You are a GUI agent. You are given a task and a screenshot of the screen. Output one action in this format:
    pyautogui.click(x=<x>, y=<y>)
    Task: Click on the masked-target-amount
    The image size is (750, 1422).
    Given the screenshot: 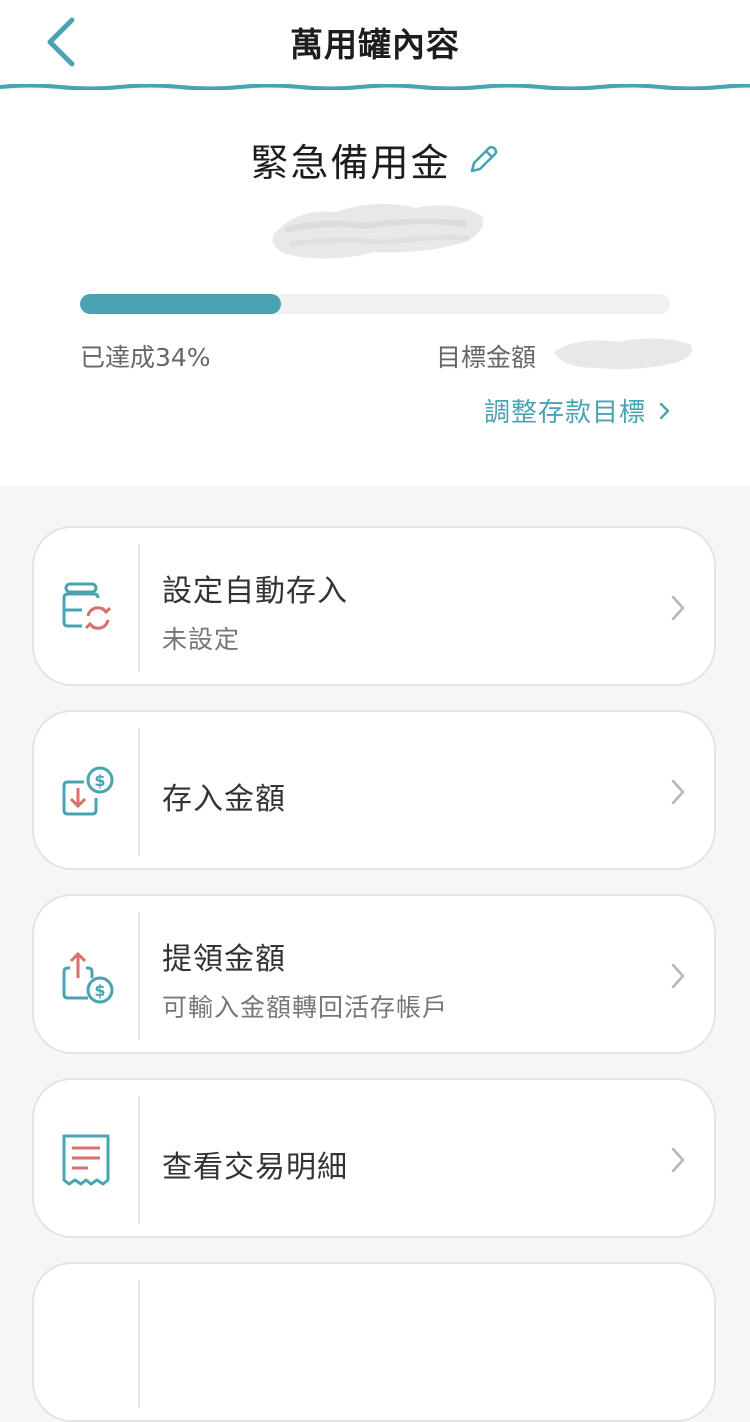 What is the action you would take?
    pyautogui.click(x=623, y=354)
    